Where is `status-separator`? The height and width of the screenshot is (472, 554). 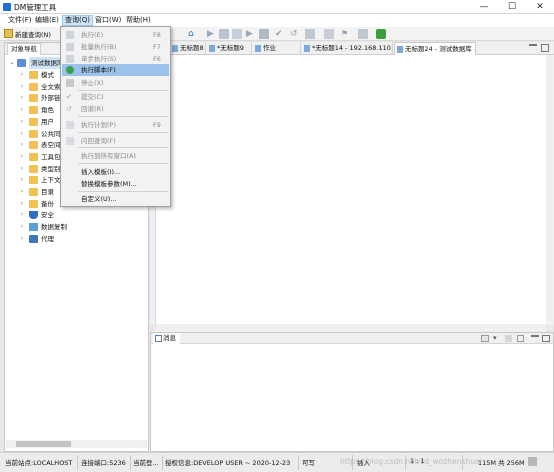 status-separator is located at coordinates (298, 462).